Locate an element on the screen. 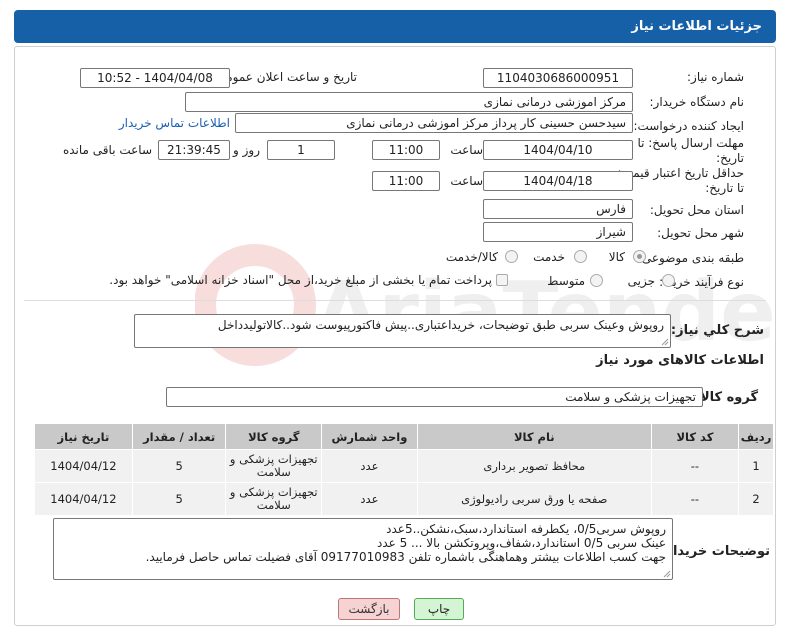 The image size is (788, 636). cell-row: 1 is located at coordinates (756, 466).